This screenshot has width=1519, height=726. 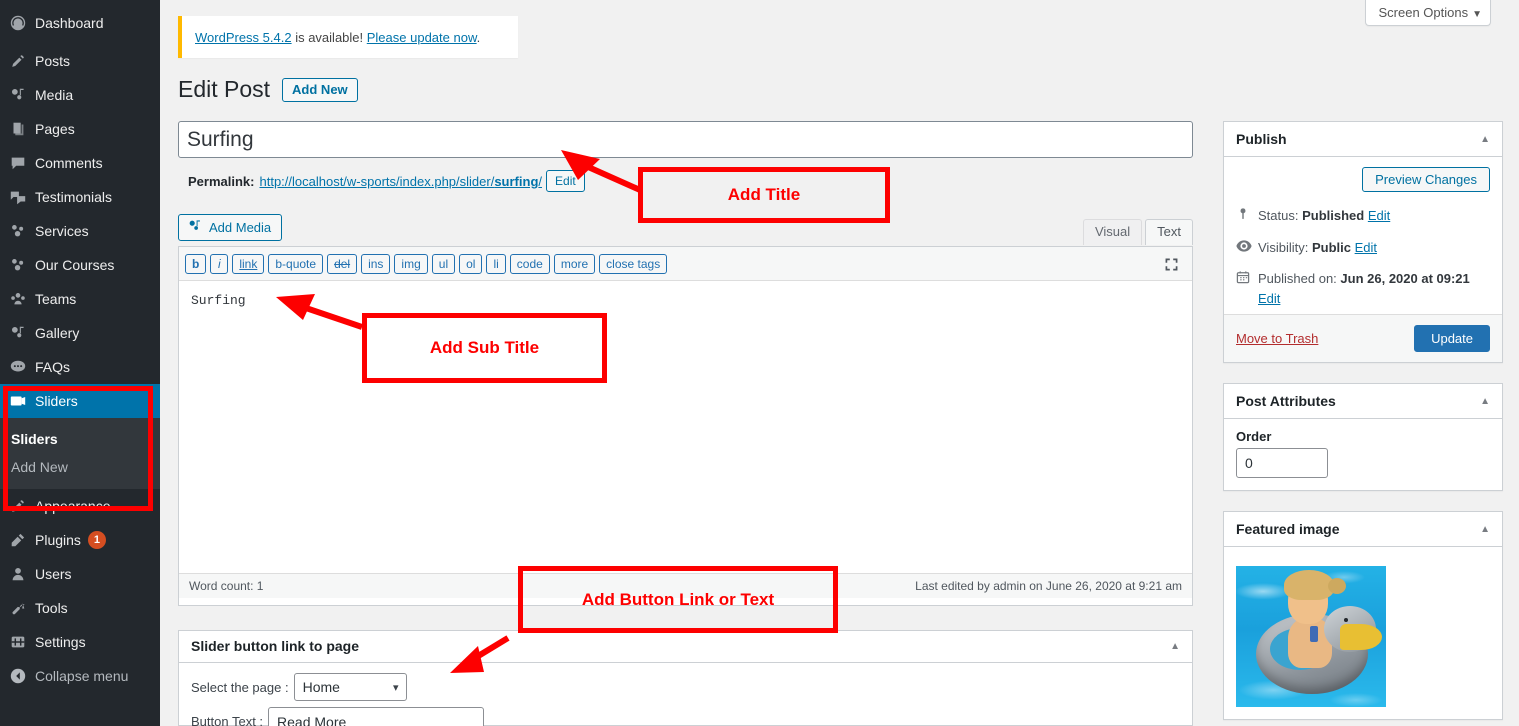 I want to click on sidebar-item-dashboard: Dashboard, so click(x=80, y=23).